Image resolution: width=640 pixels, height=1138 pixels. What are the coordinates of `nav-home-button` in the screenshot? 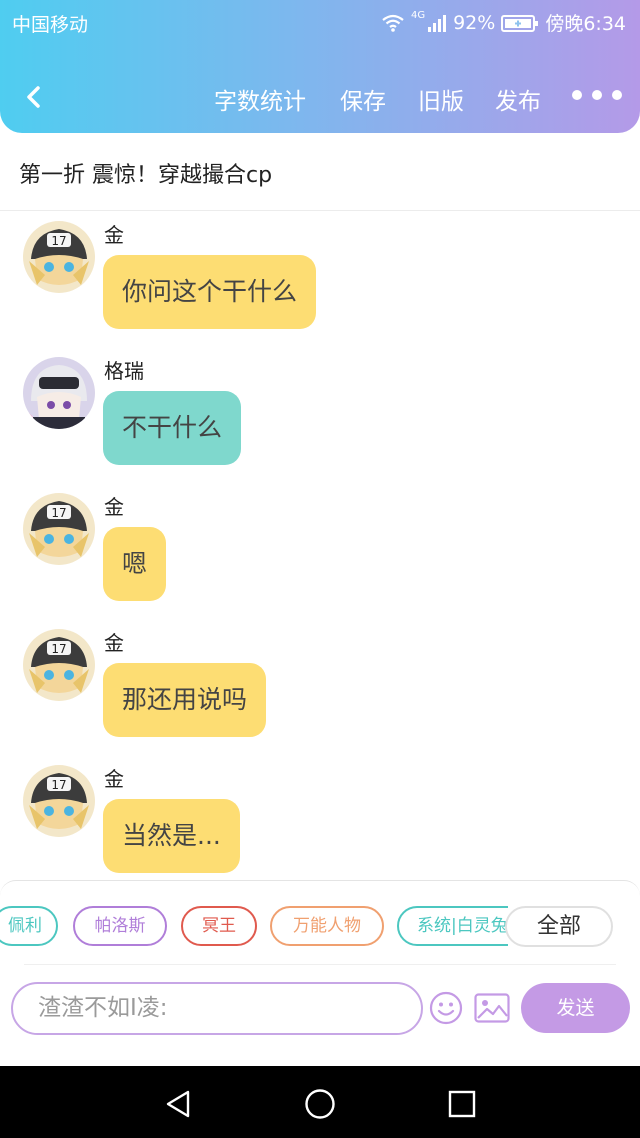 It's located at (320, 1104).